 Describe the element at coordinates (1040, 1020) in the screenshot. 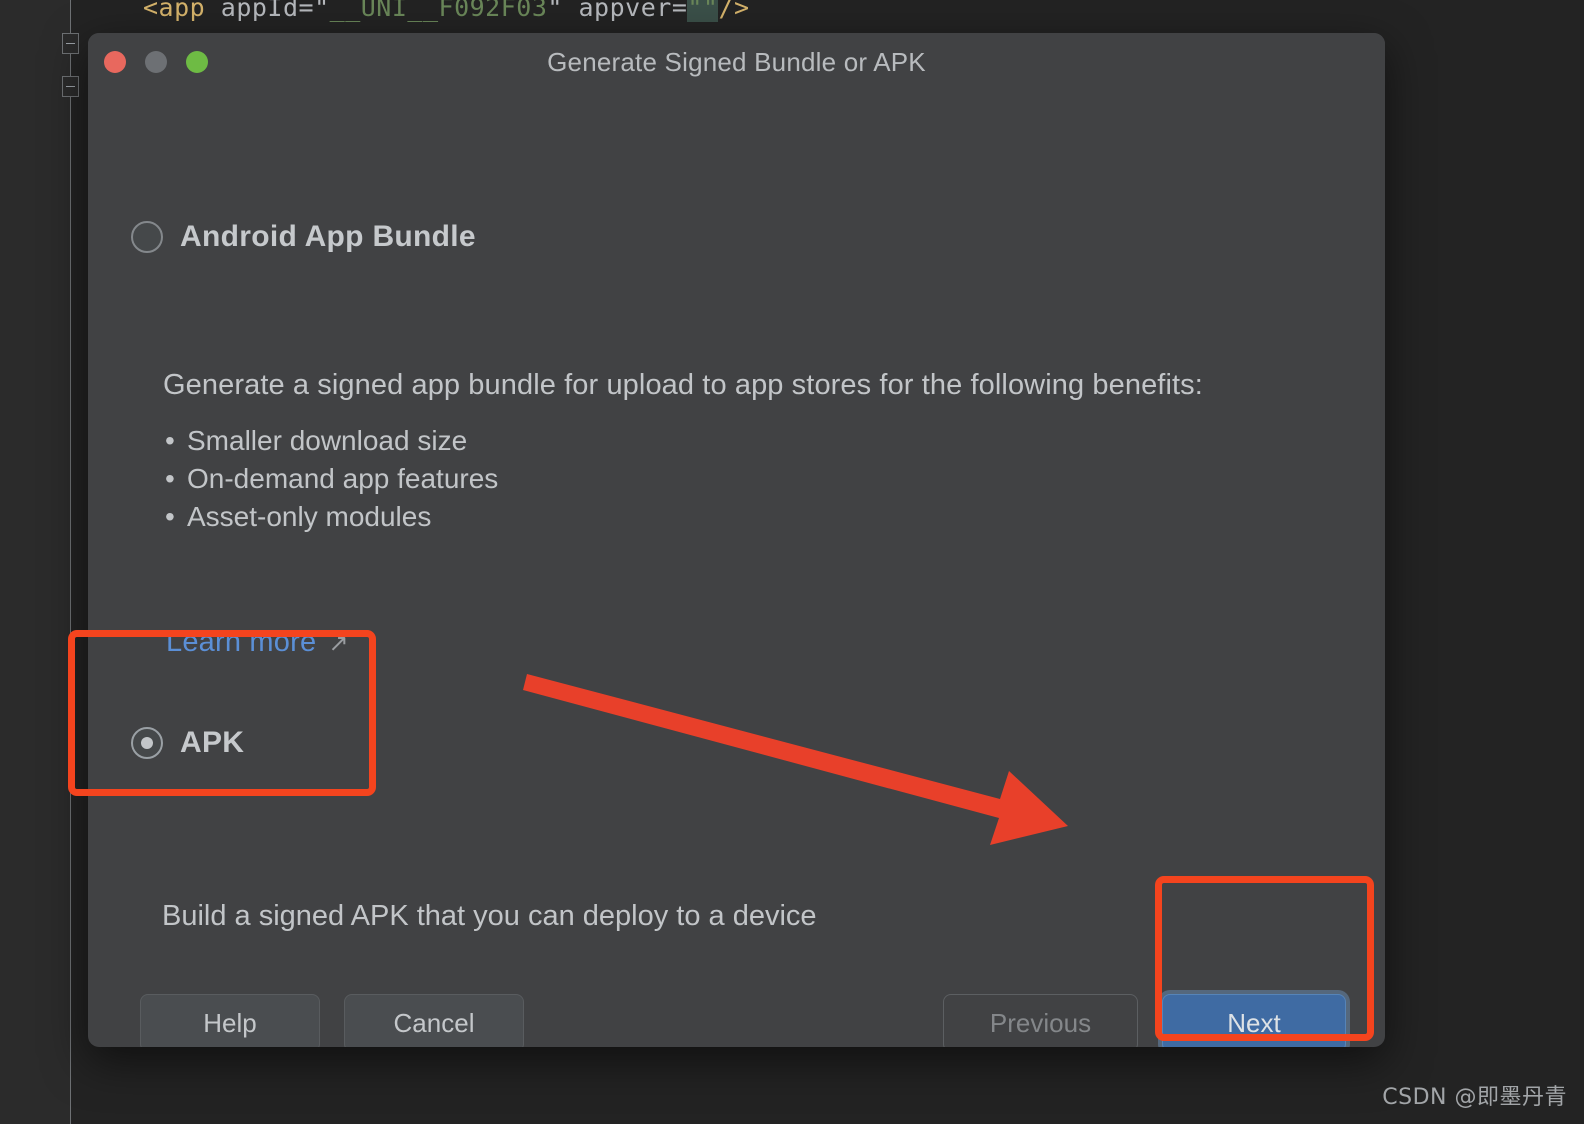

I see `previous-button: Previous` at that location.